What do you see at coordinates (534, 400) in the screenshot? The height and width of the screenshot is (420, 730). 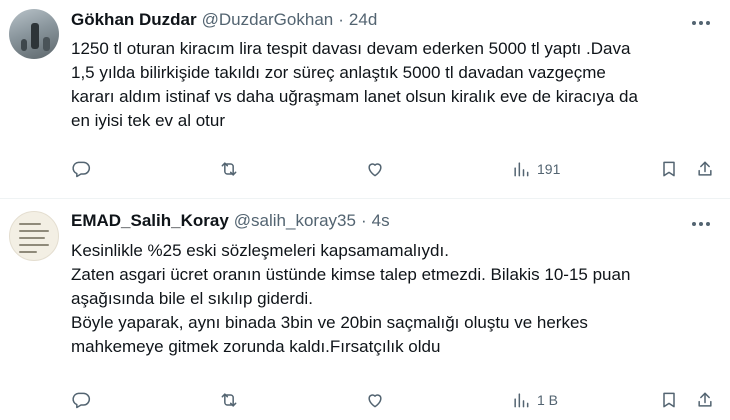 I see `views-button: 1 B` at bounding box center [534, 400].